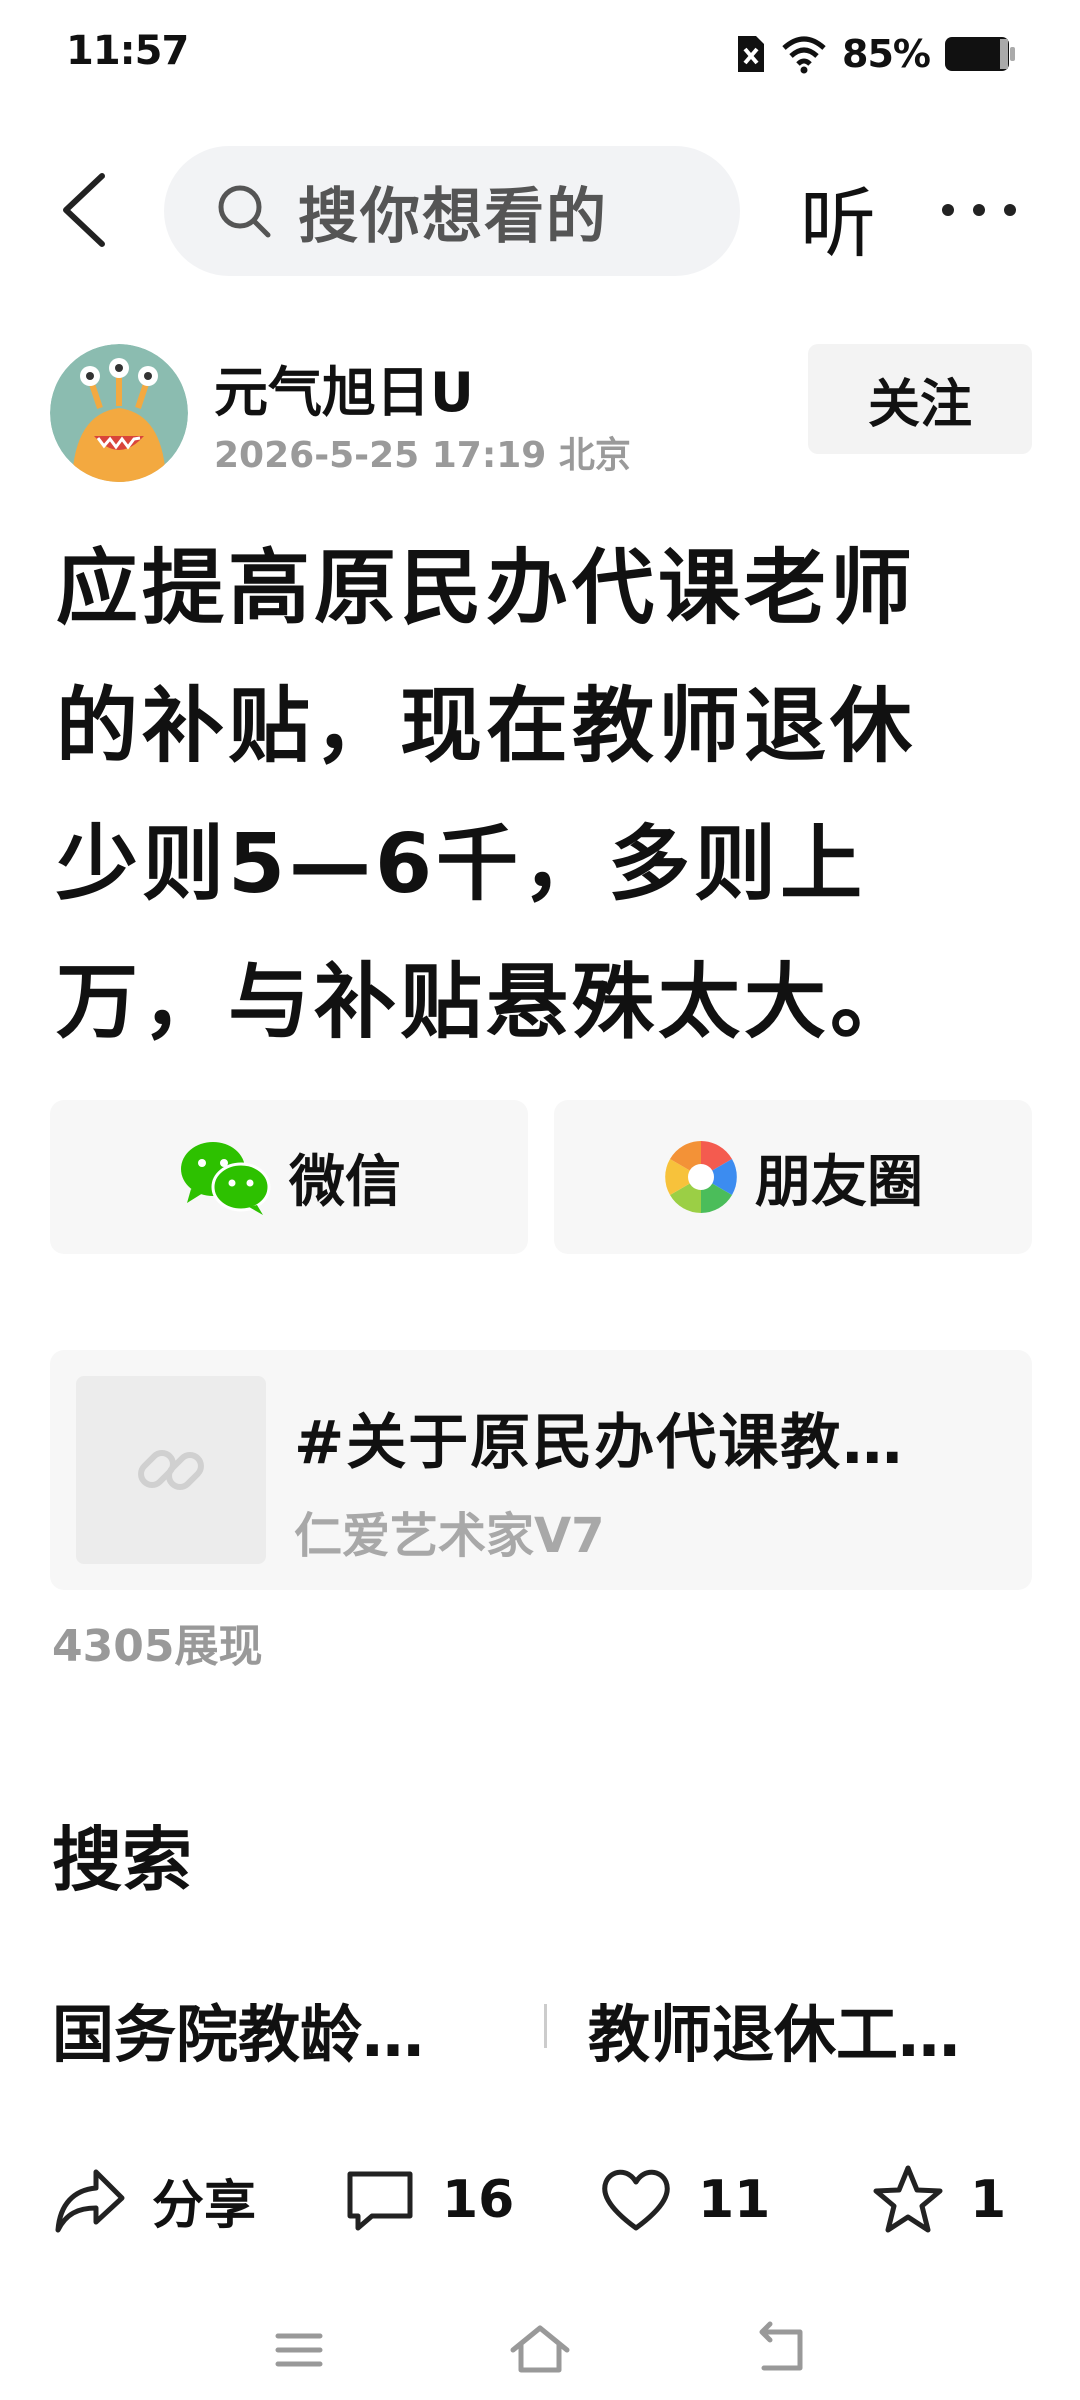 Image resolution: width=1080 pixels, height=2400 pixels. Describe the element at coordinates (541, 1177) in the screenshot. I see `share-row: 微信 朋友圈` at that location.